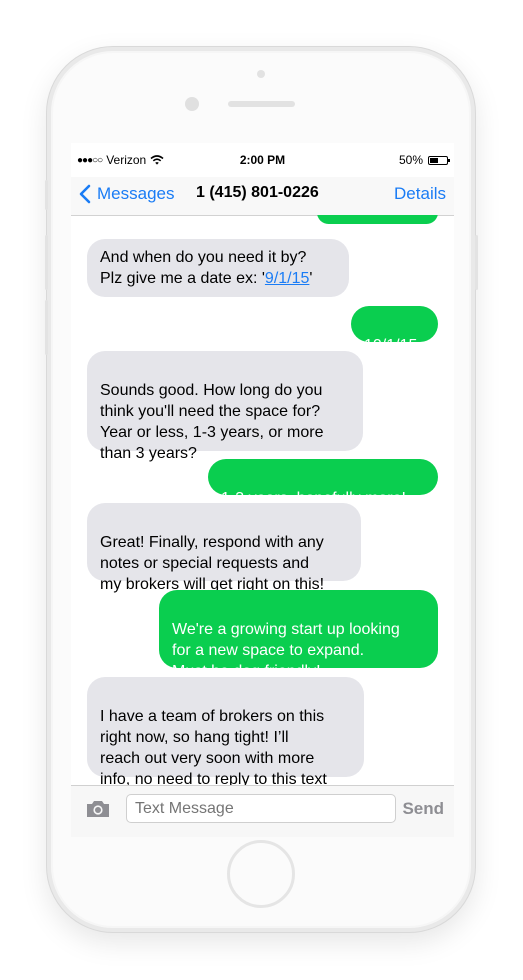  I want to click on date-link: 9/1/15, so click(287, 278).